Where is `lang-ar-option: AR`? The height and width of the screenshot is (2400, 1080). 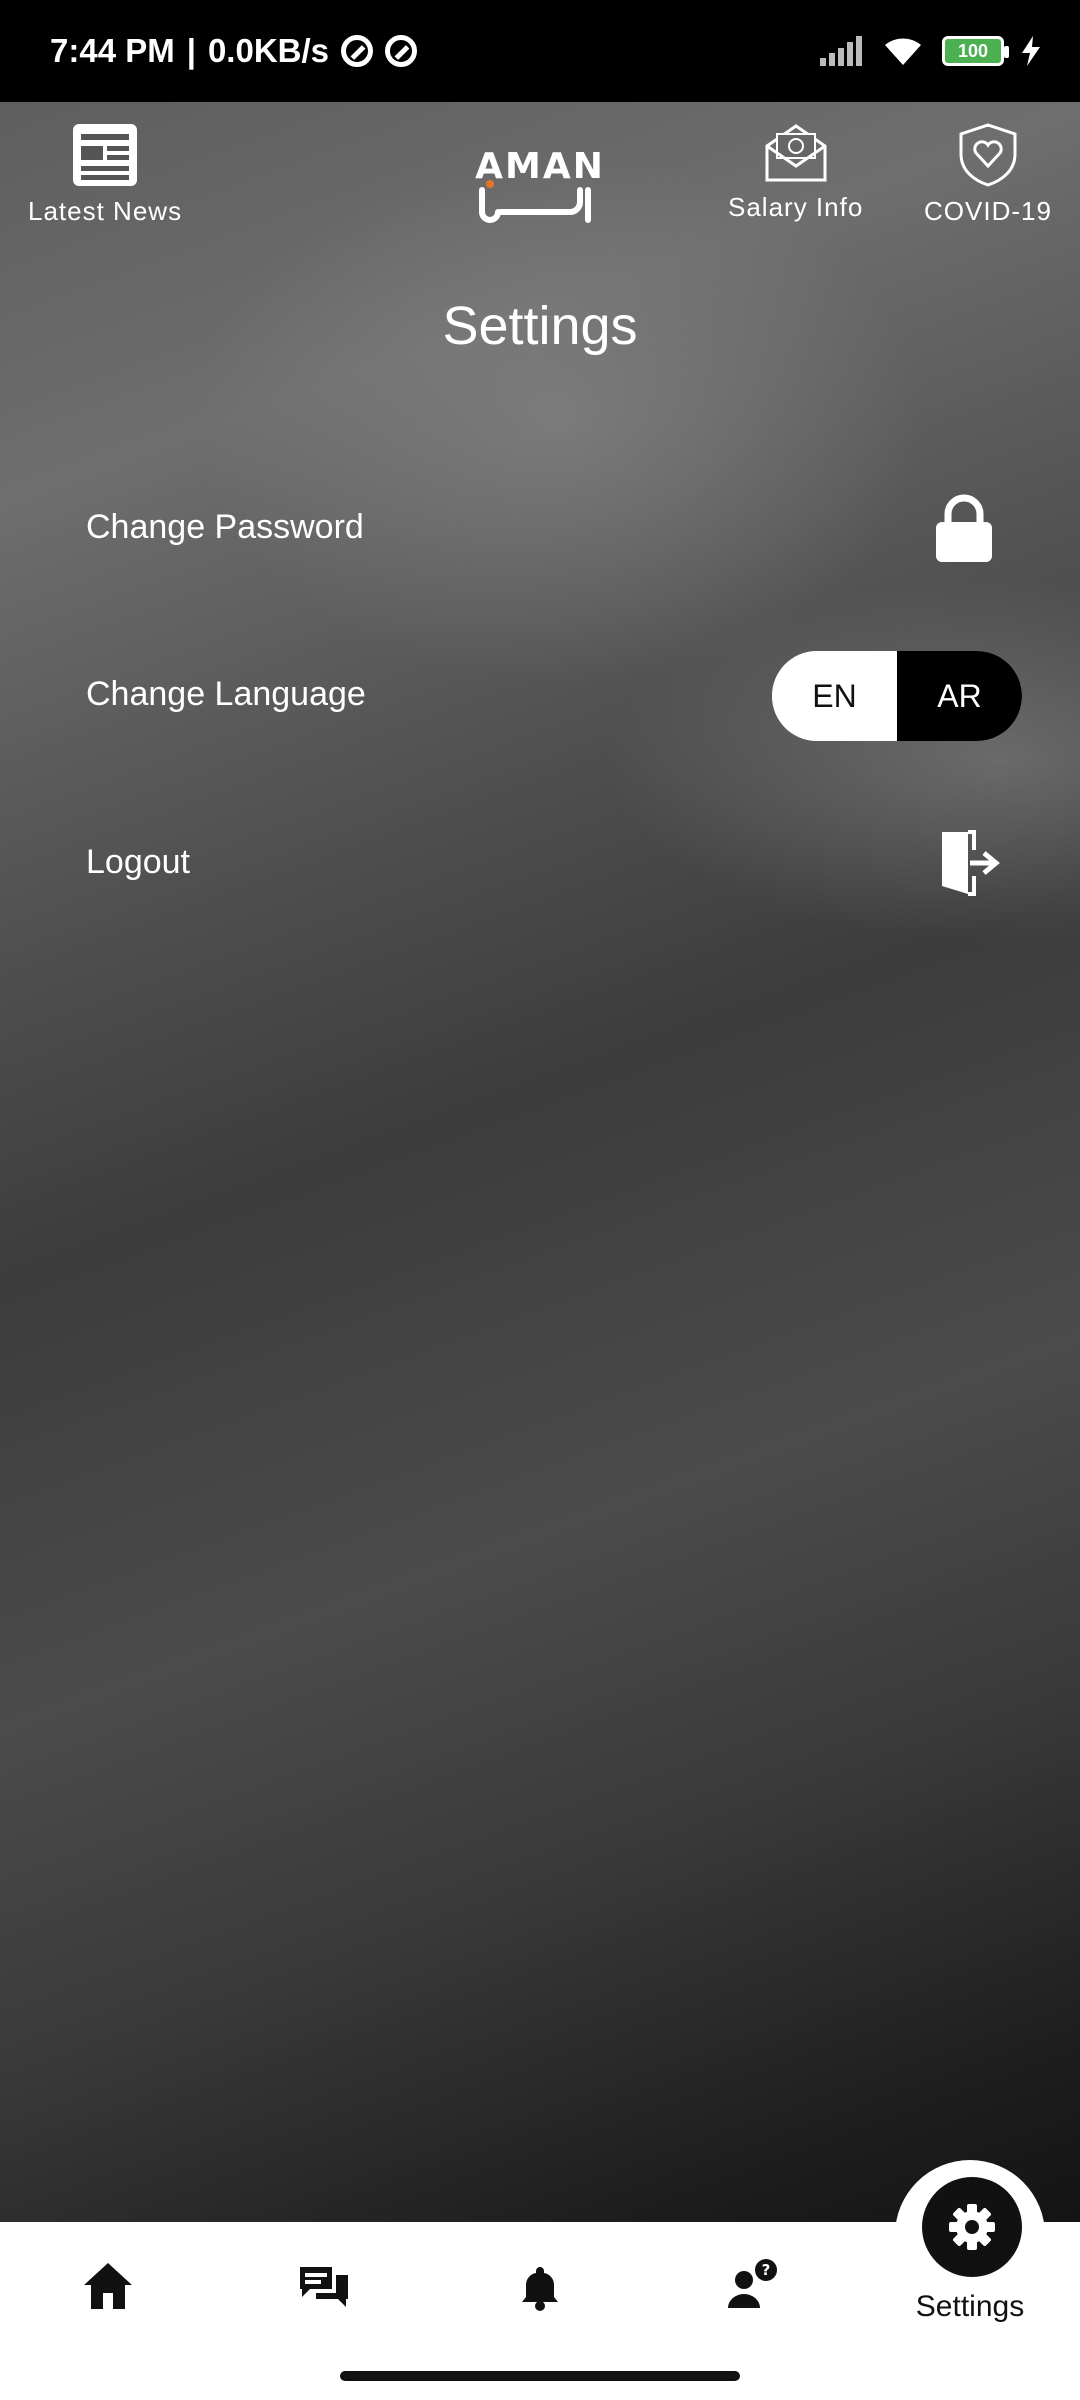
lang-ar-option: AR is located at coordinates (959, 696).